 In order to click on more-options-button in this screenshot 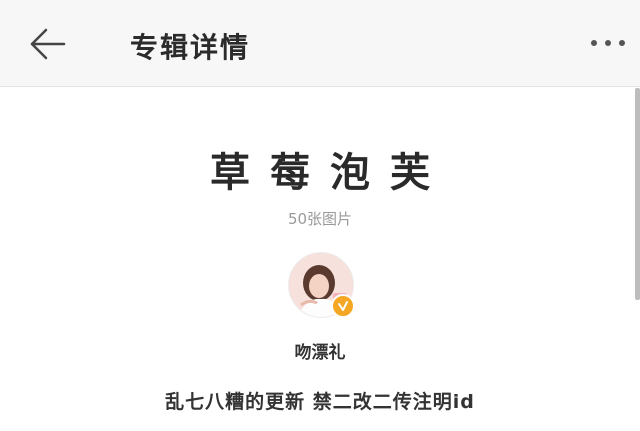, I will do `click(608, 43)`.